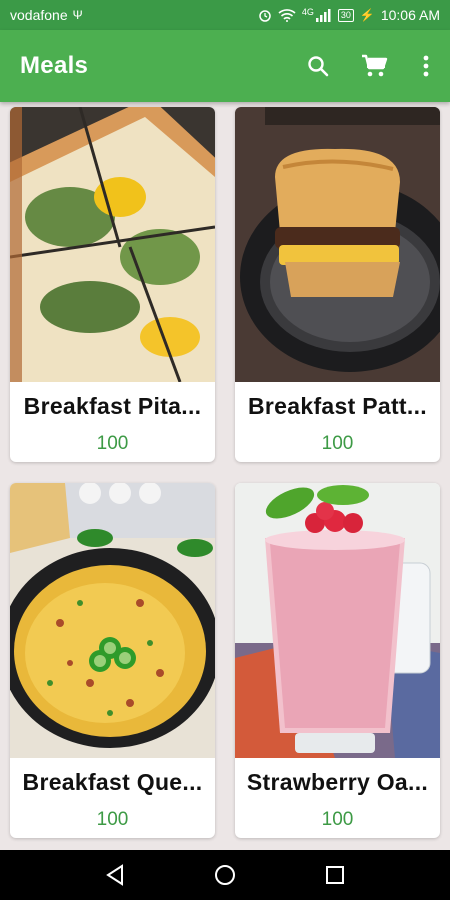  I want to click on usb-icon: Ψ, so click(77, 15).